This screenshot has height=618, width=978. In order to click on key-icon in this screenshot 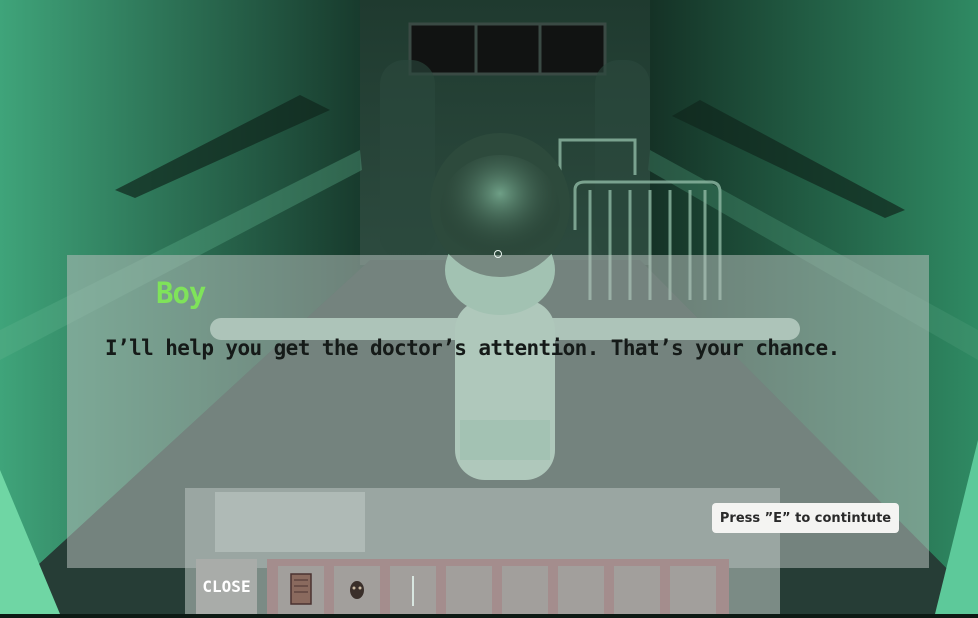, I will do `click(413, 591)`.